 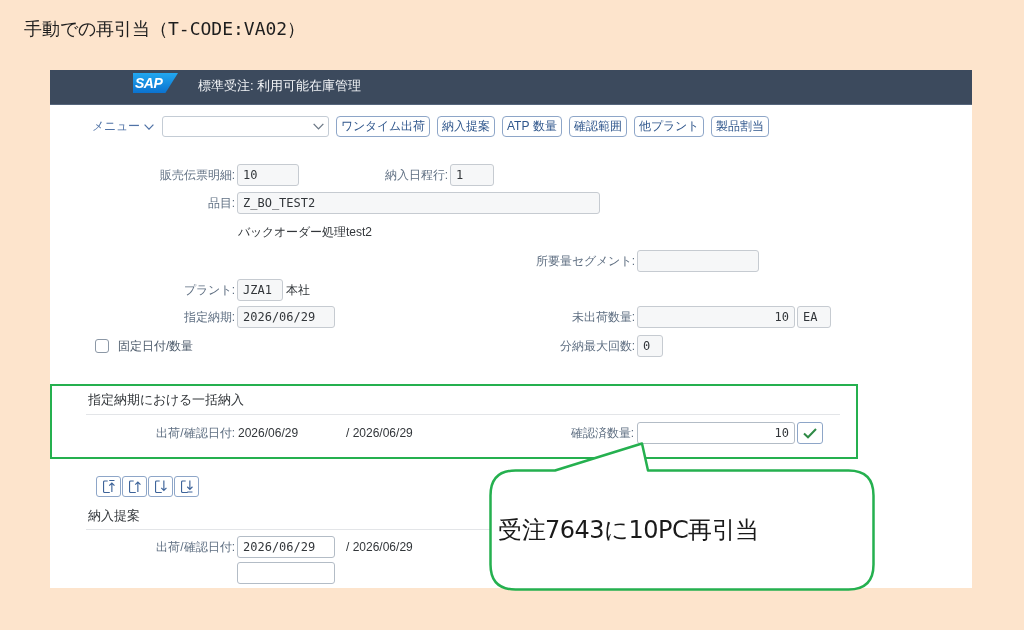 I want to click on page-bottom-arrow-icon, so click(x=186, y=486).